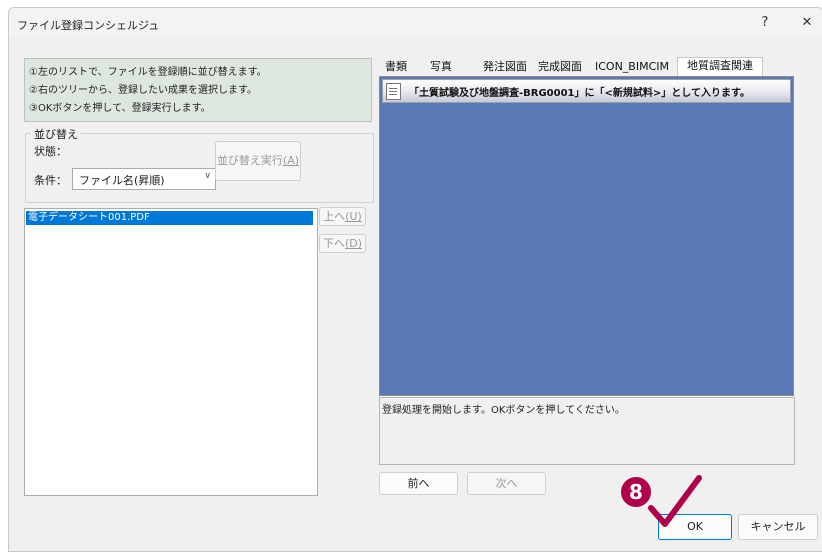  Describe the element at coordinates (632, 67) in the screenshot. I see `tab-icon-bimcim: ICON_BIMCIM` at that location.